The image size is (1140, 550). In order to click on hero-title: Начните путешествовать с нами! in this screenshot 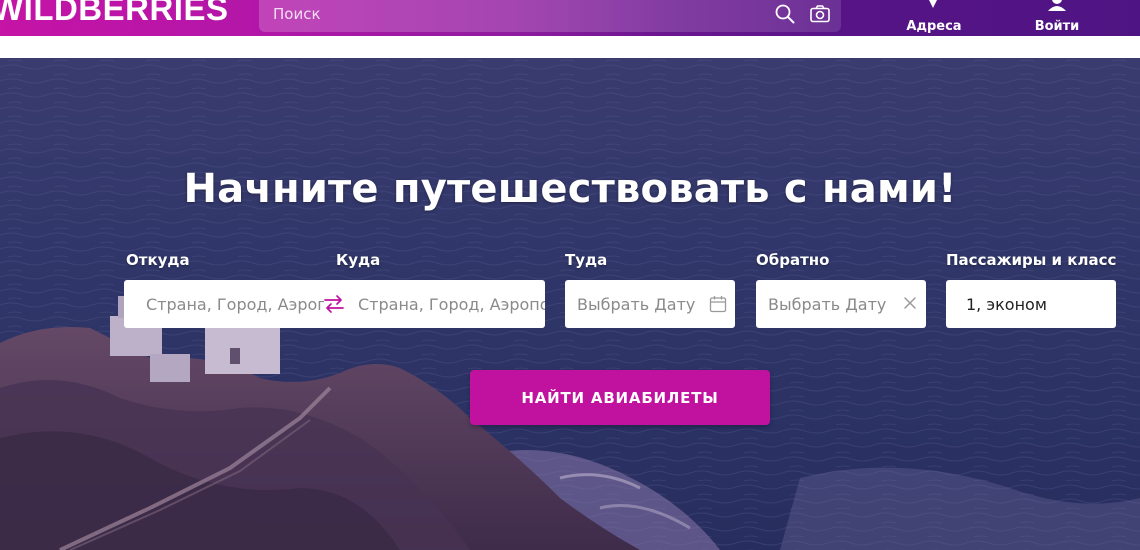, I will do `click(570, 189)`.